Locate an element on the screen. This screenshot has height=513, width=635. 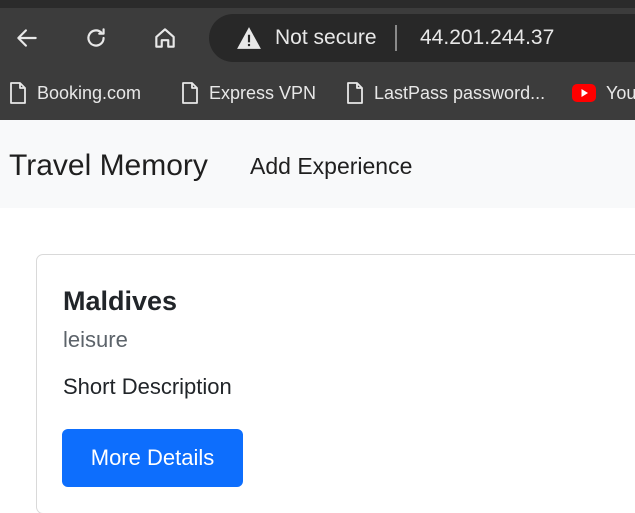
address-divider is located at coordinates (396, 38).